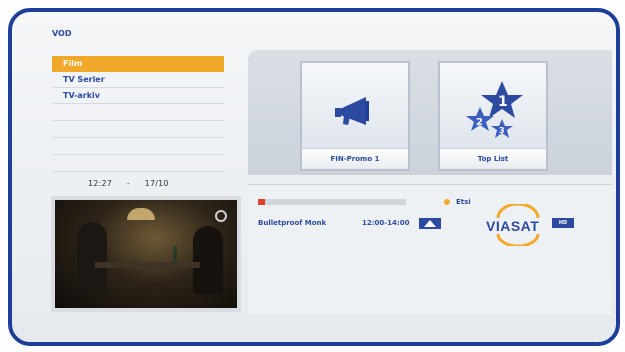  I want to click on menu-item-tv-serier: TV Serier, so click(138, 80).